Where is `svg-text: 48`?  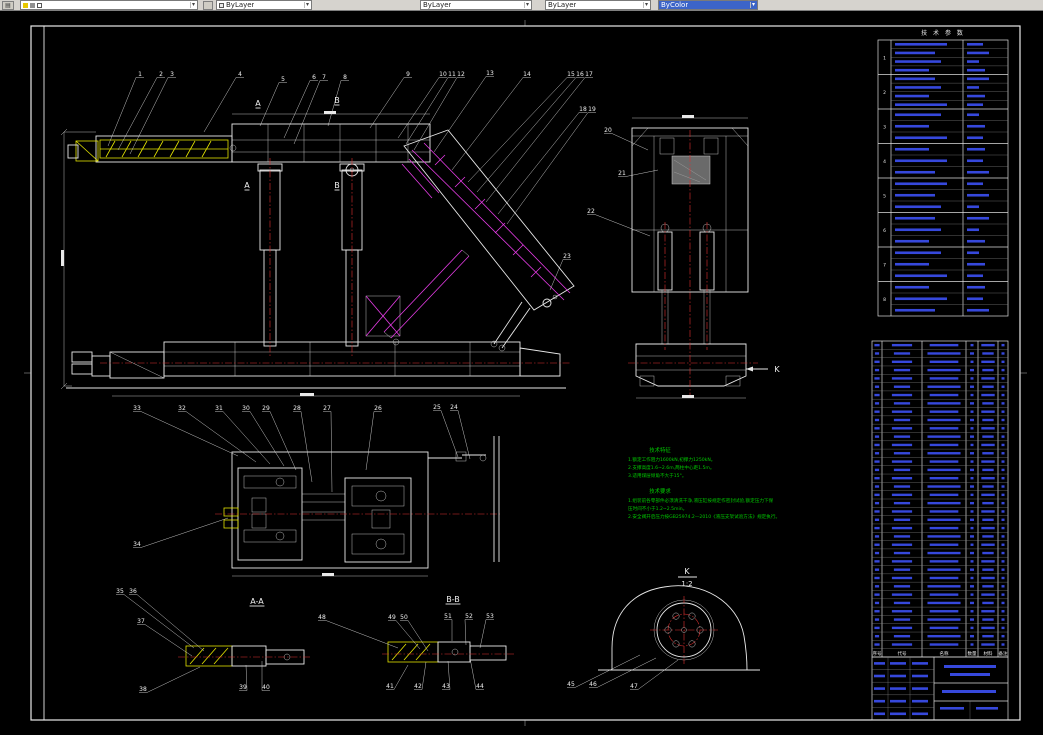
svg-text: 48 is located at coordinates (322, 617).